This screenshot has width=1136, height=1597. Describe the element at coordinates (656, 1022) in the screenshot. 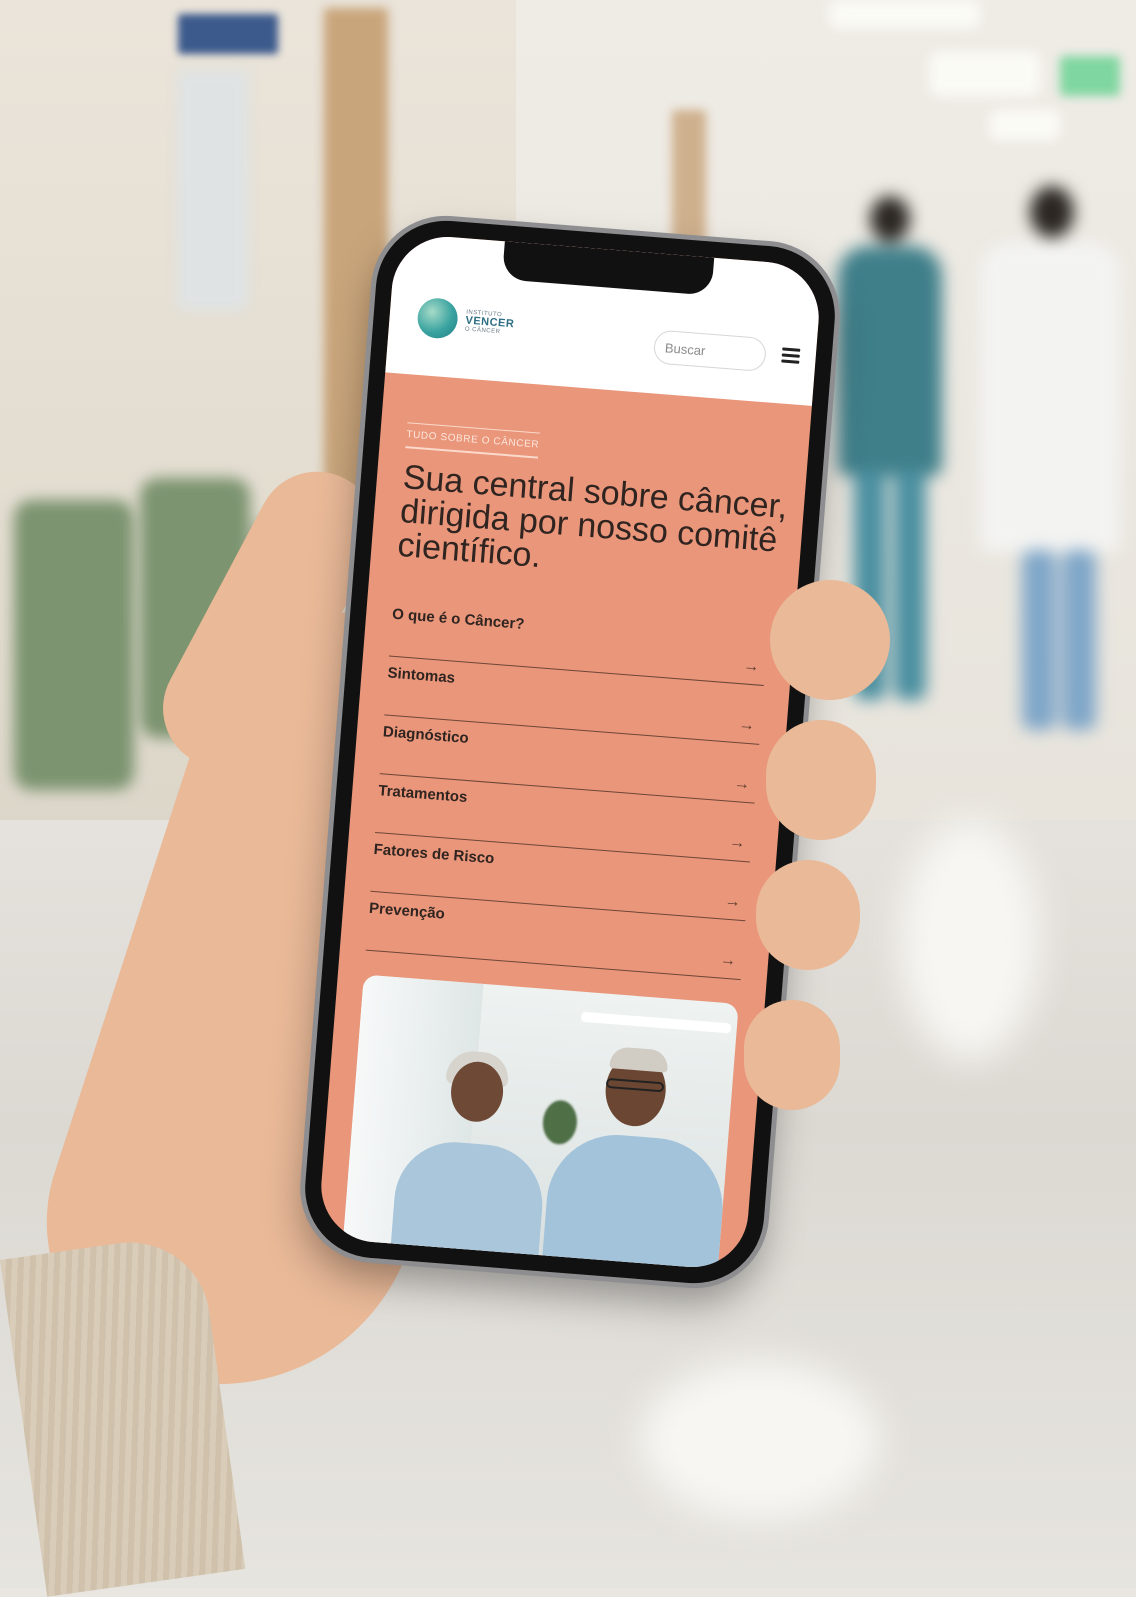

I see `photo-ceiling-light` at that location.